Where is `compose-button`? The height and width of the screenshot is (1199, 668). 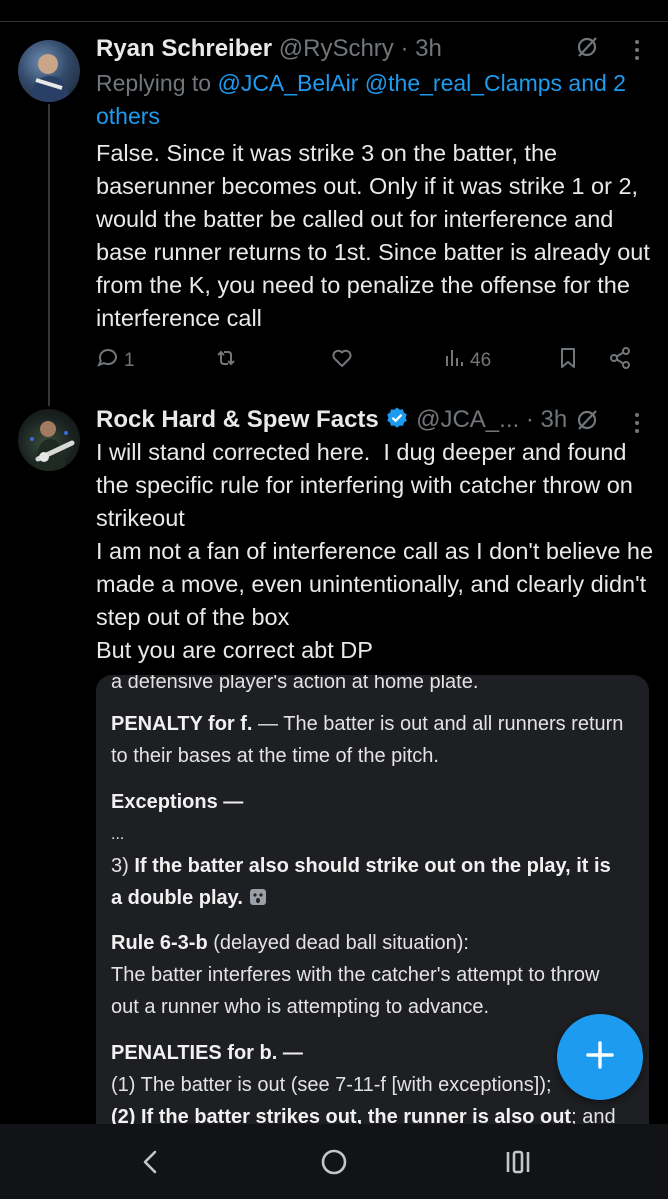 compose-button is located at coordinates (600, 1057).